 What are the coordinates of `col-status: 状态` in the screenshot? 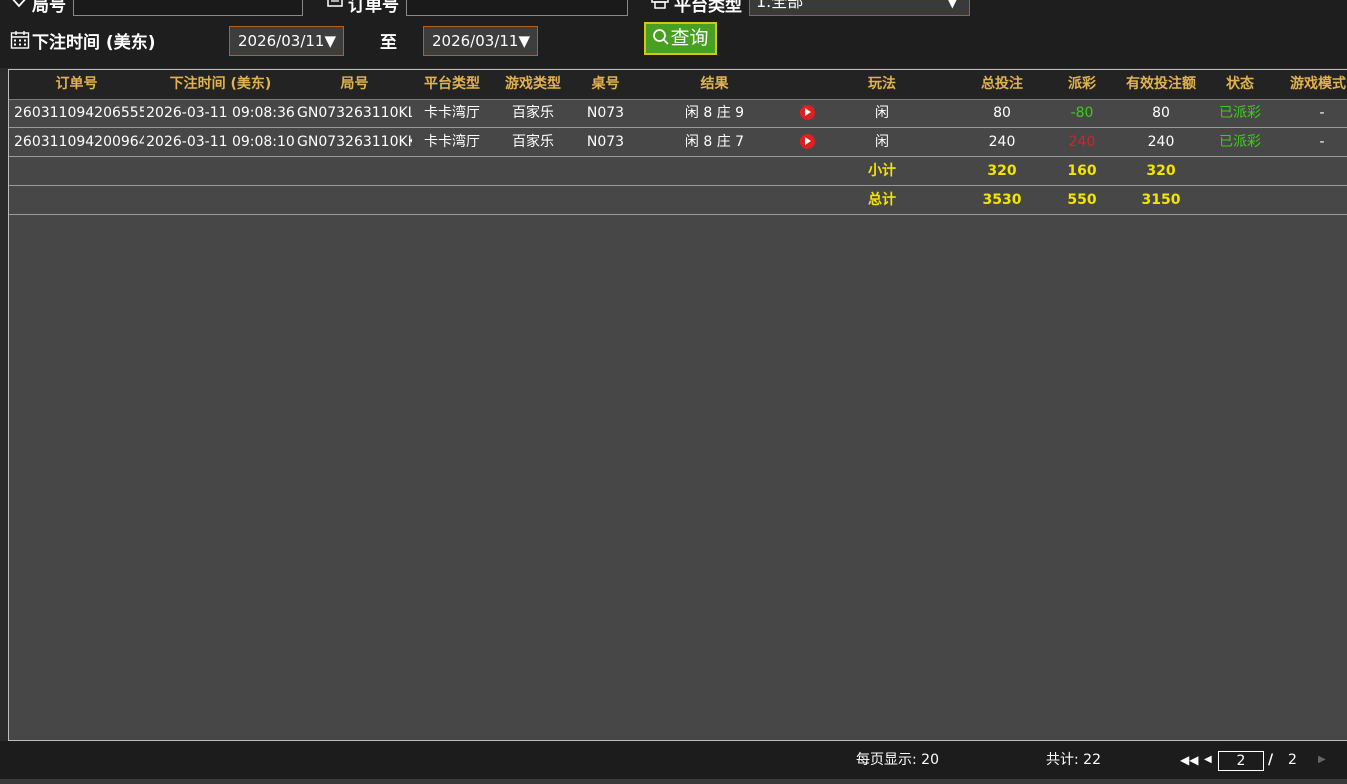 It's located at (1240, 84).